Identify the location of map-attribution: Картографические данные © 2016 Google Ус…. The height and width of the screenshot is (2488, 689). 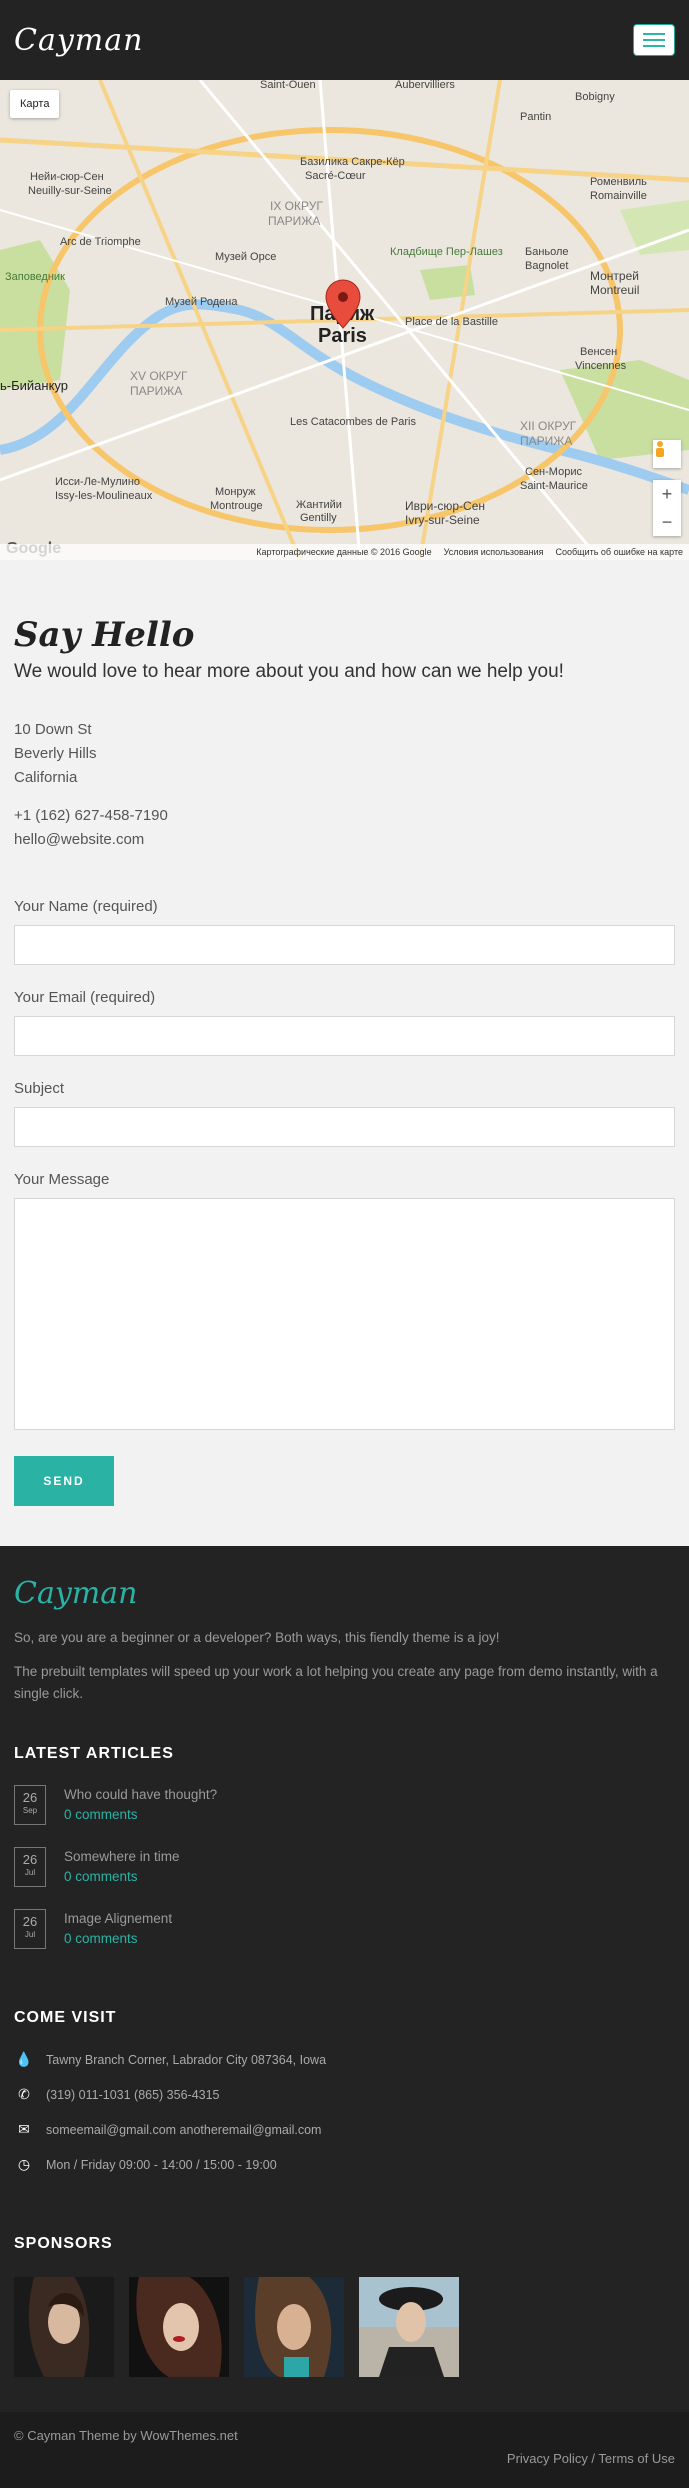
(344, 552).